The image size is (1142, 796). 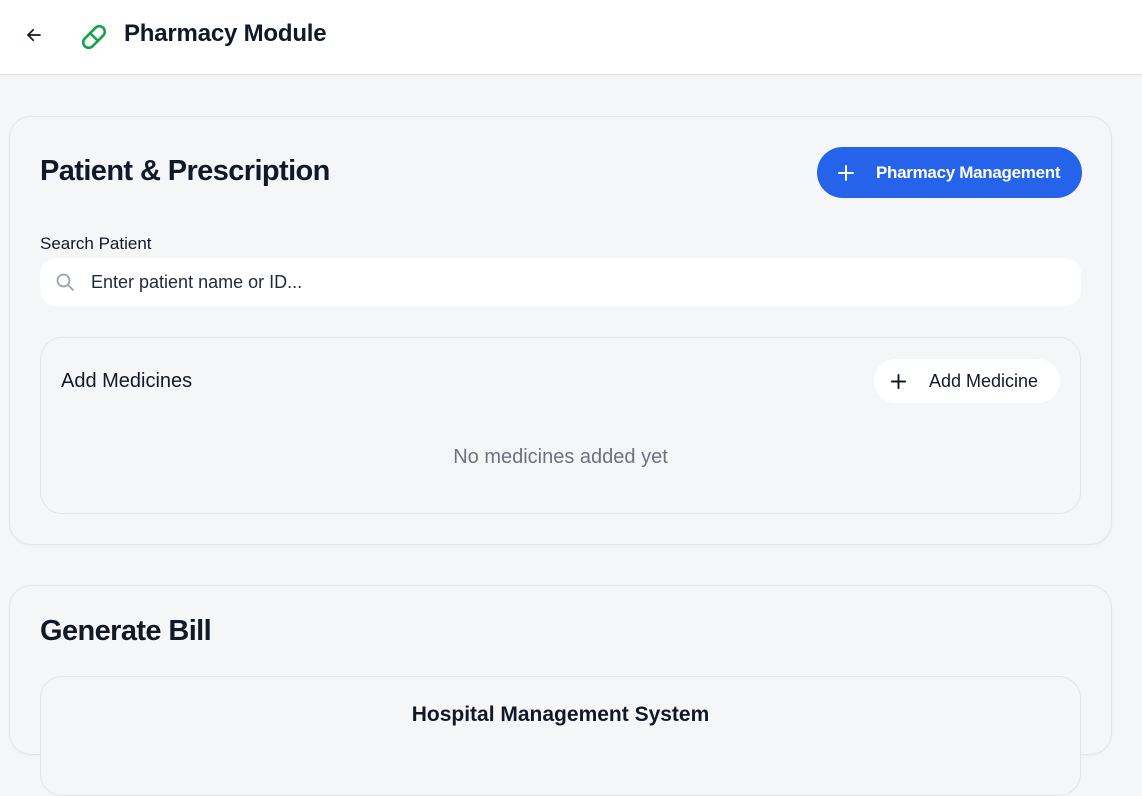 I want to click on search-patient-field, so click(x=560, y=282).